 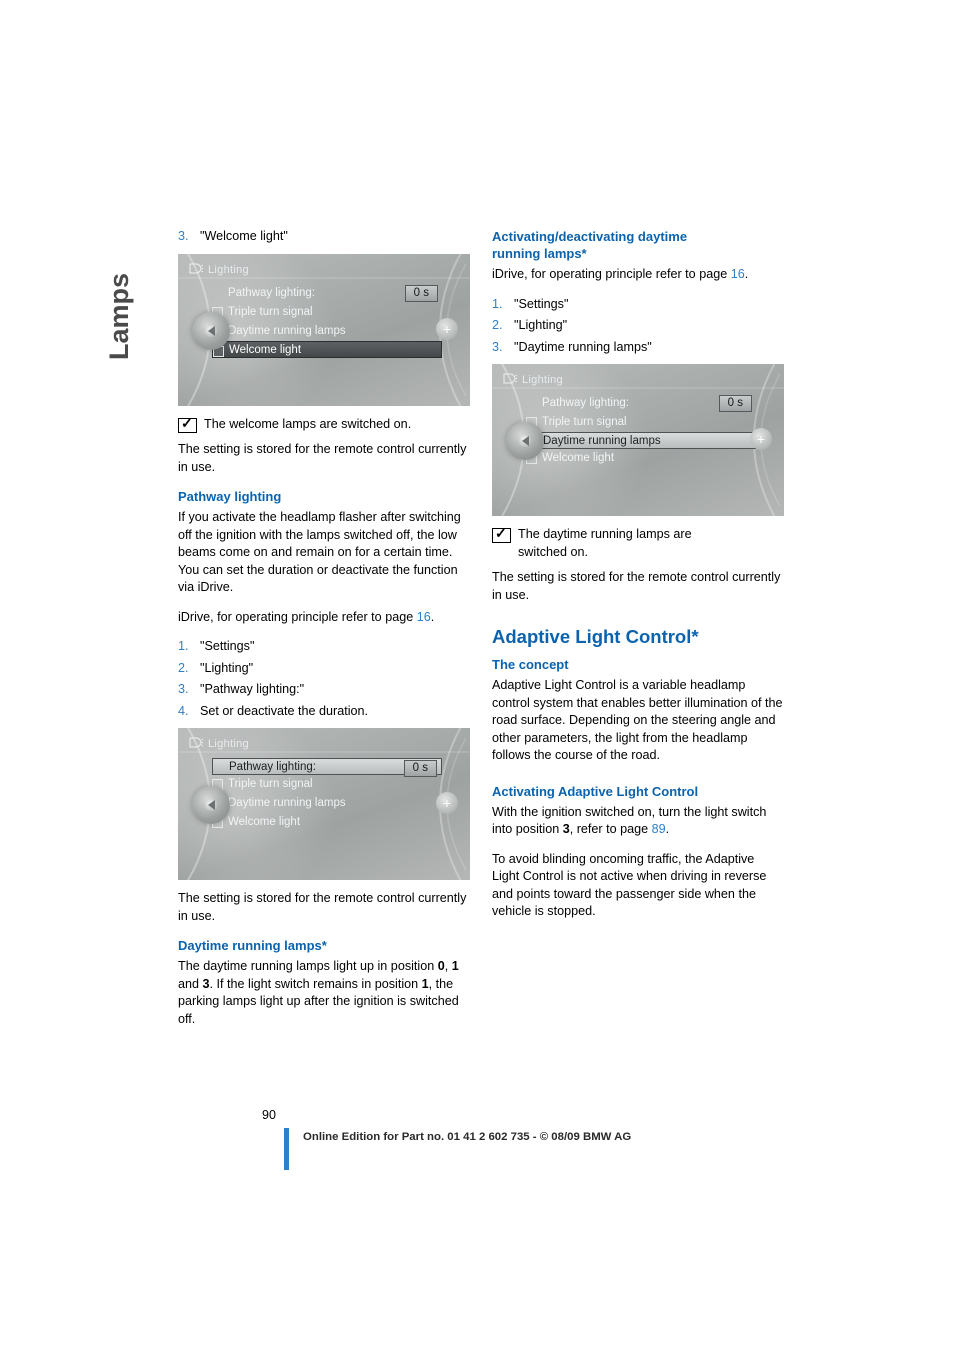 I want to click on note-text-line1: The daytime running lamps are, so click(x=605, y=534).